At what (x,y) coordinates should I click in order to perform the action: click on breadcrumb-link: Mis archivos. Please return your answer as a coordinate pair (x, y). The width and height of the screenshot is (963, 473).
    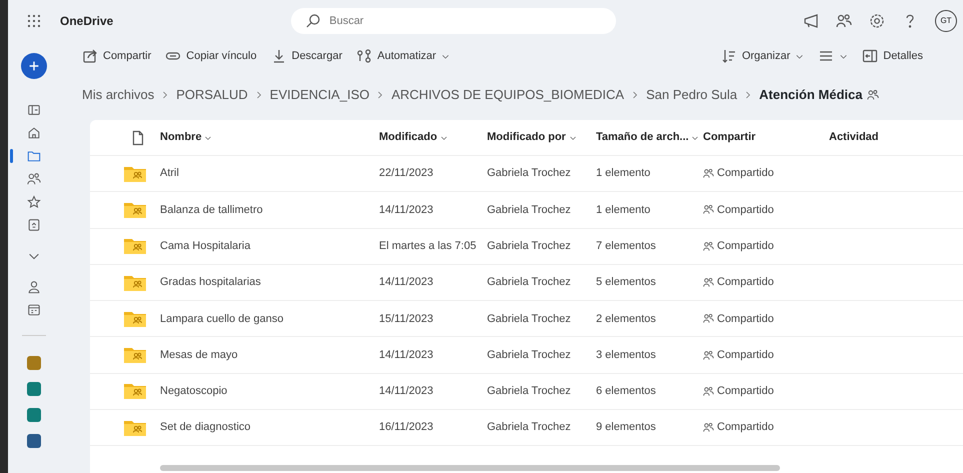
    Looking at the image, I should click on (118, 95).